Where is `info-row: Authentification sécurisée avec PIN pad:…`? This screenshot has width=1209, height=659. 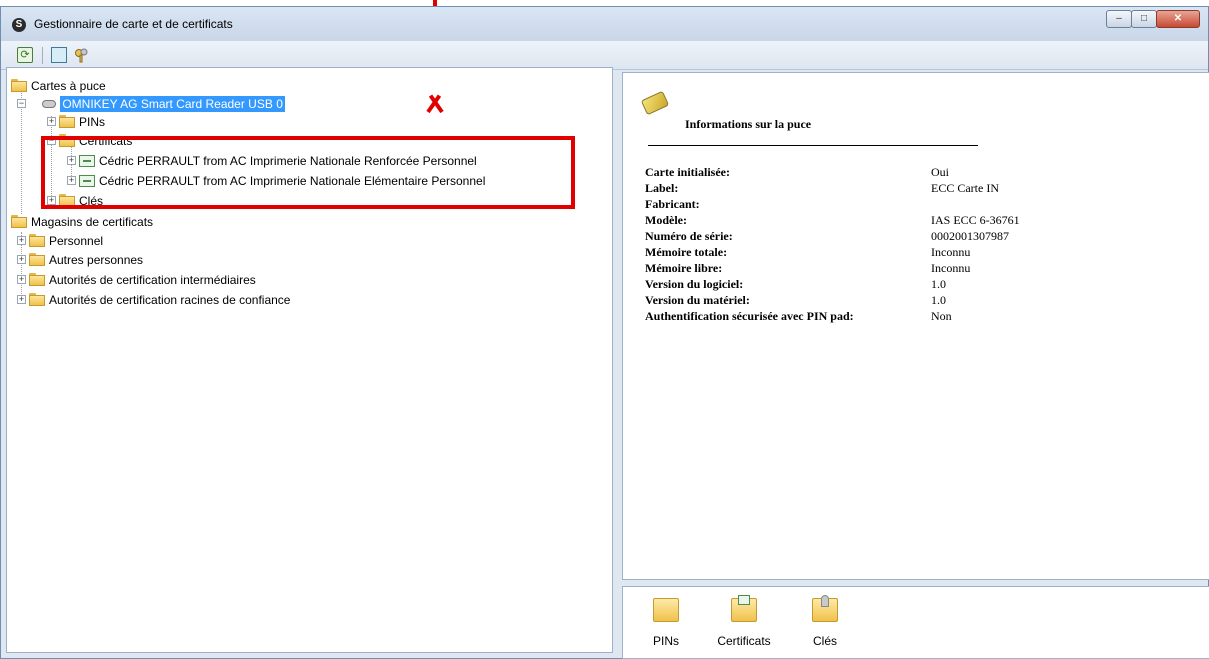 info-row: Authentification sécurisée avec PIN pad:… is located at coordinates (798, 316).